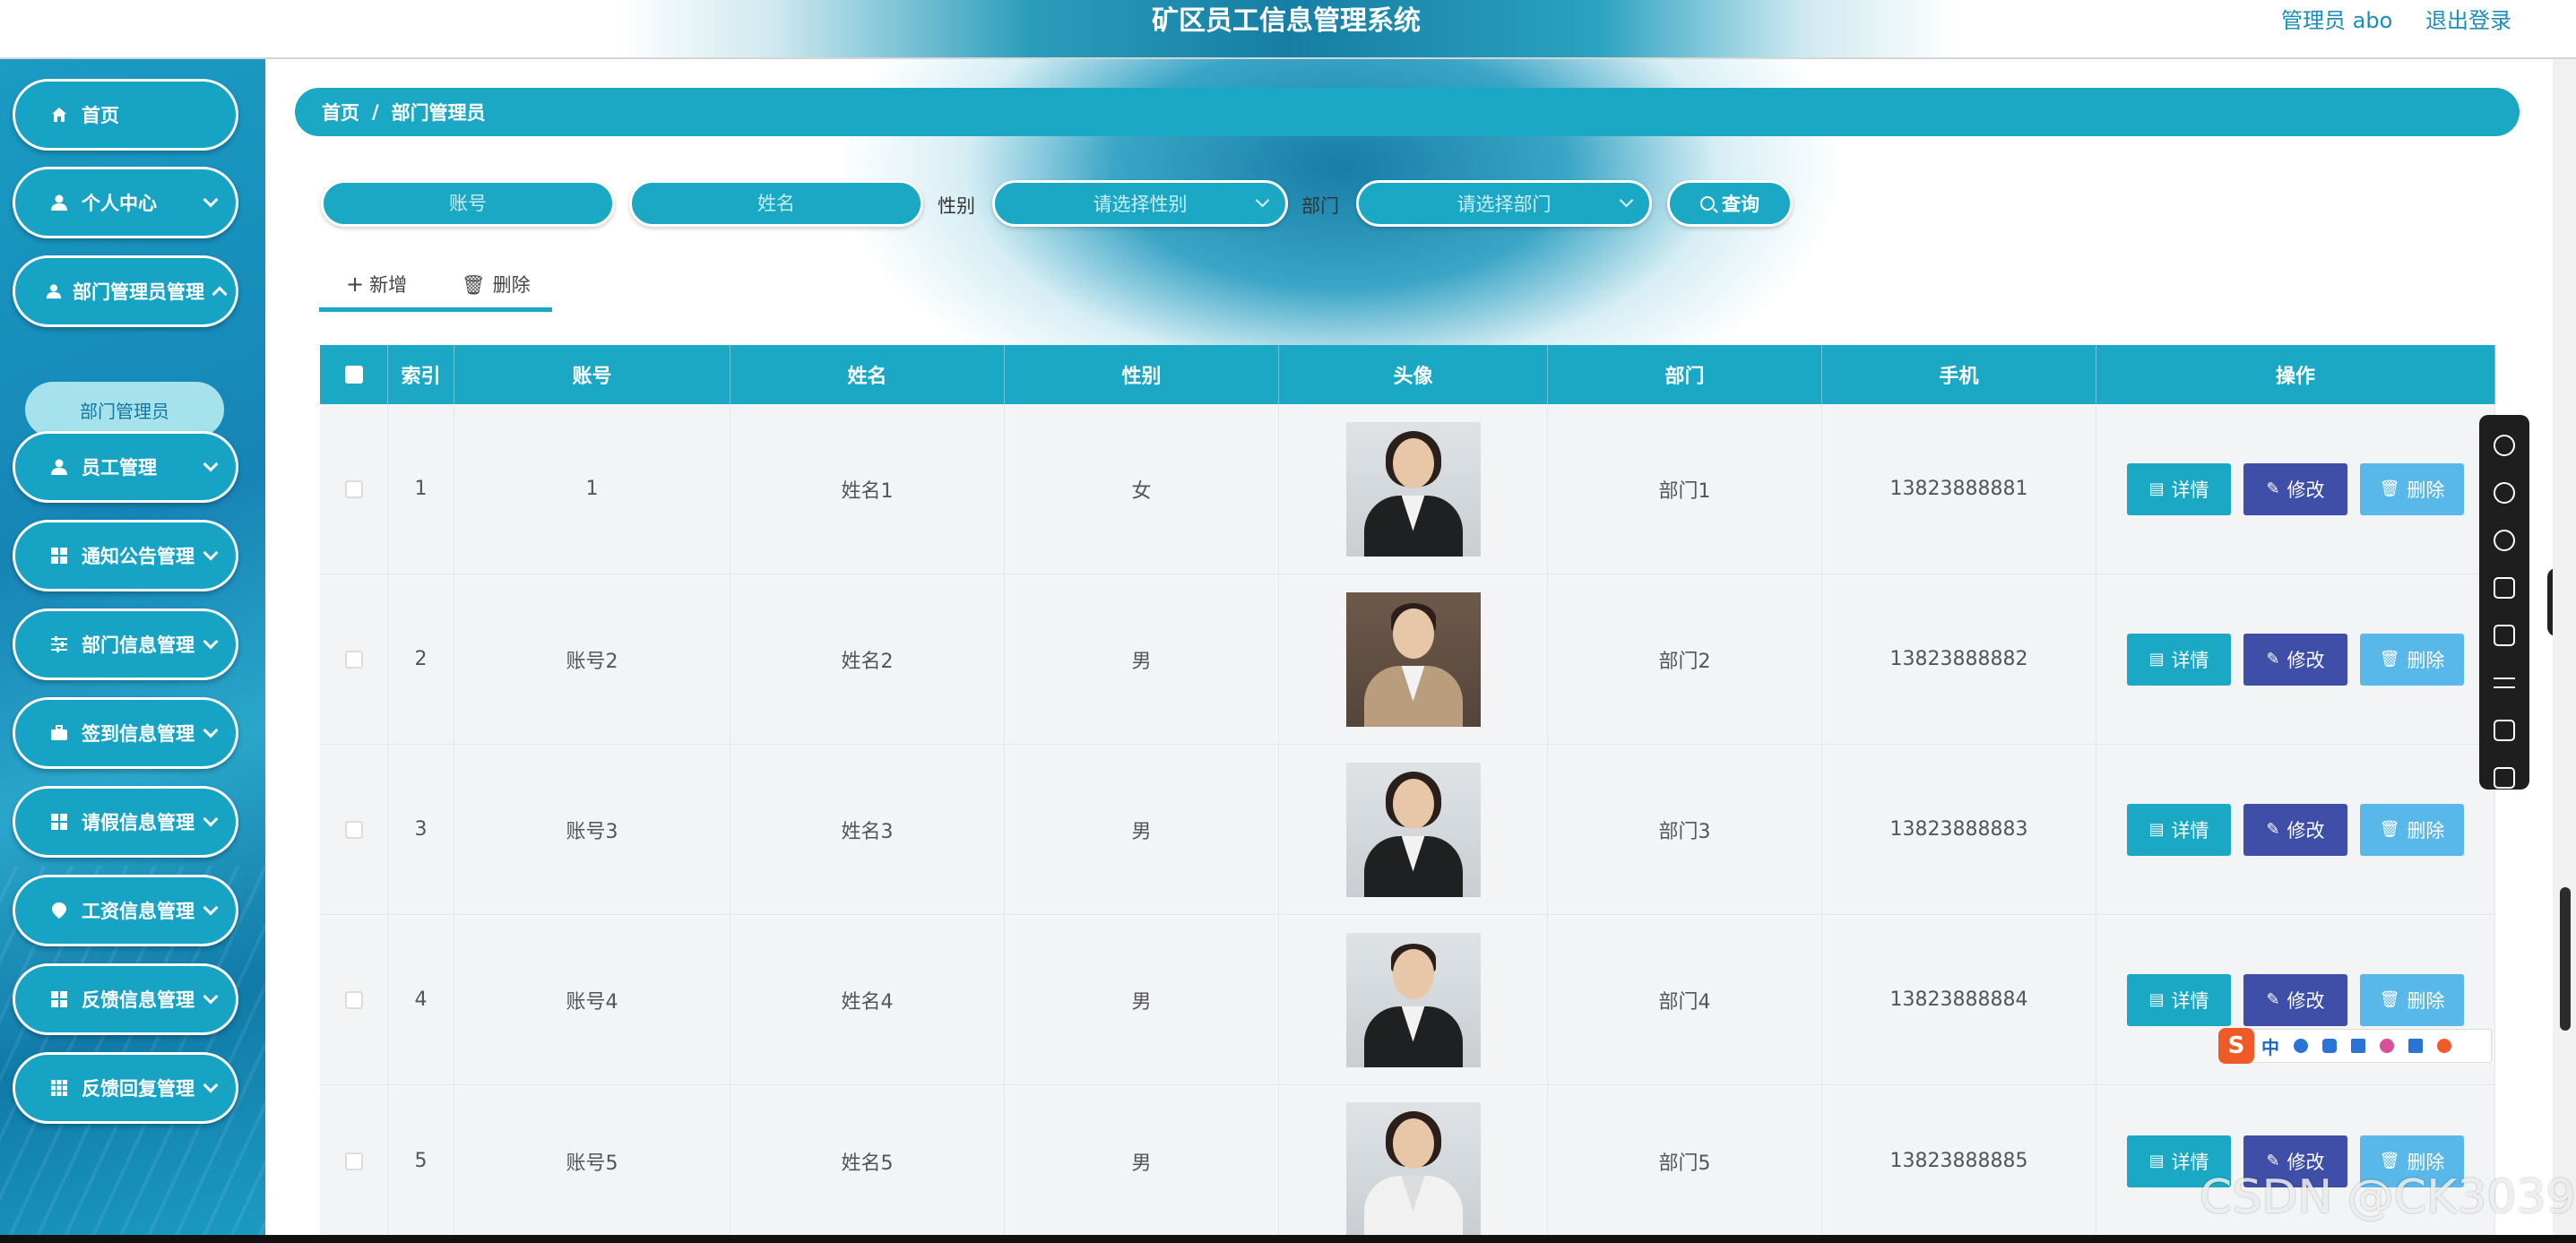 The image size is (2576, 1243). Describe the element at coordinates (1740, 204) in the screenshot. I see `query-button-label: 查询` at that location.